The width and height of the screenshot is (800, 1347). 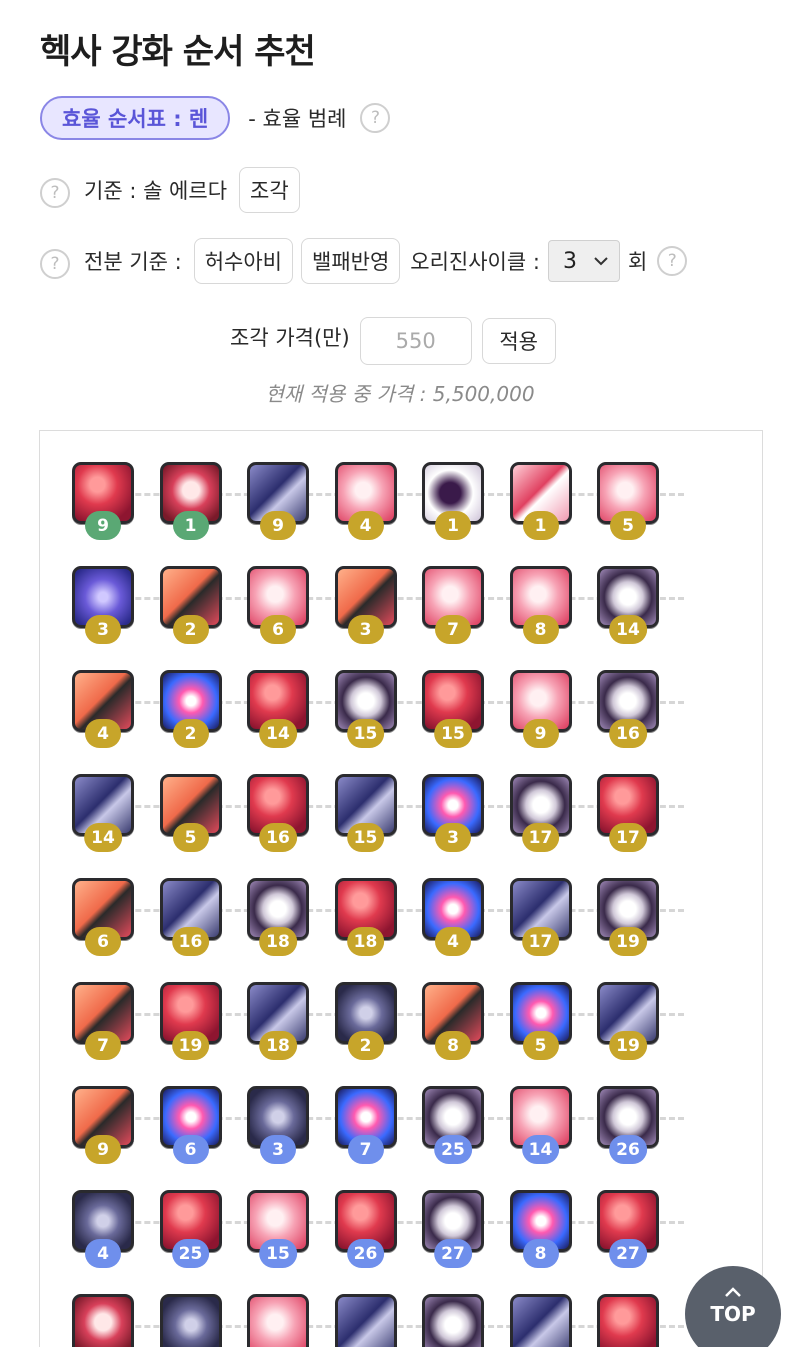 What do you see at coordinates (103, 837) in the screenshot?
I see `skill-level-badge: 14` at bounding box center [103, 837].